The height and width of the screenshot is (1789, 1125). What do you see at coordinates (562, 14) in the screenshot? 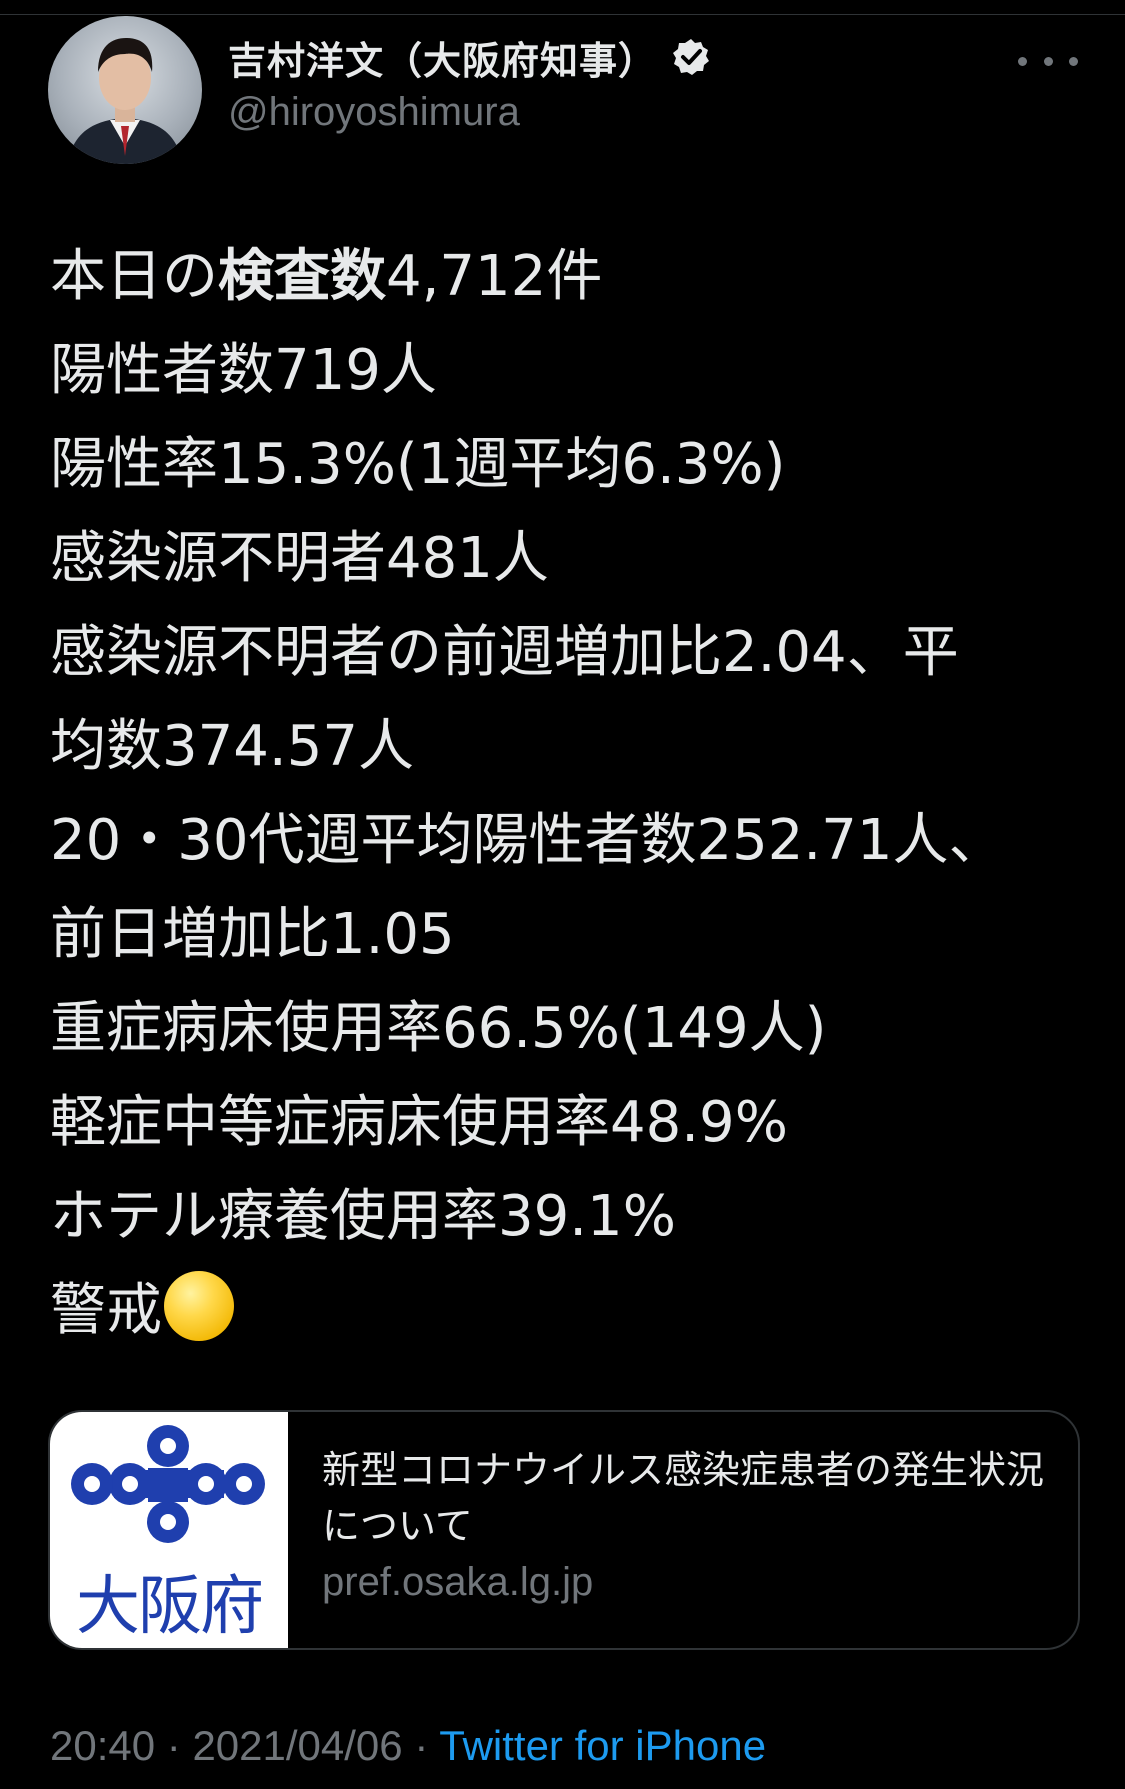
I see `top-divider` at bounding box center [562, 14].